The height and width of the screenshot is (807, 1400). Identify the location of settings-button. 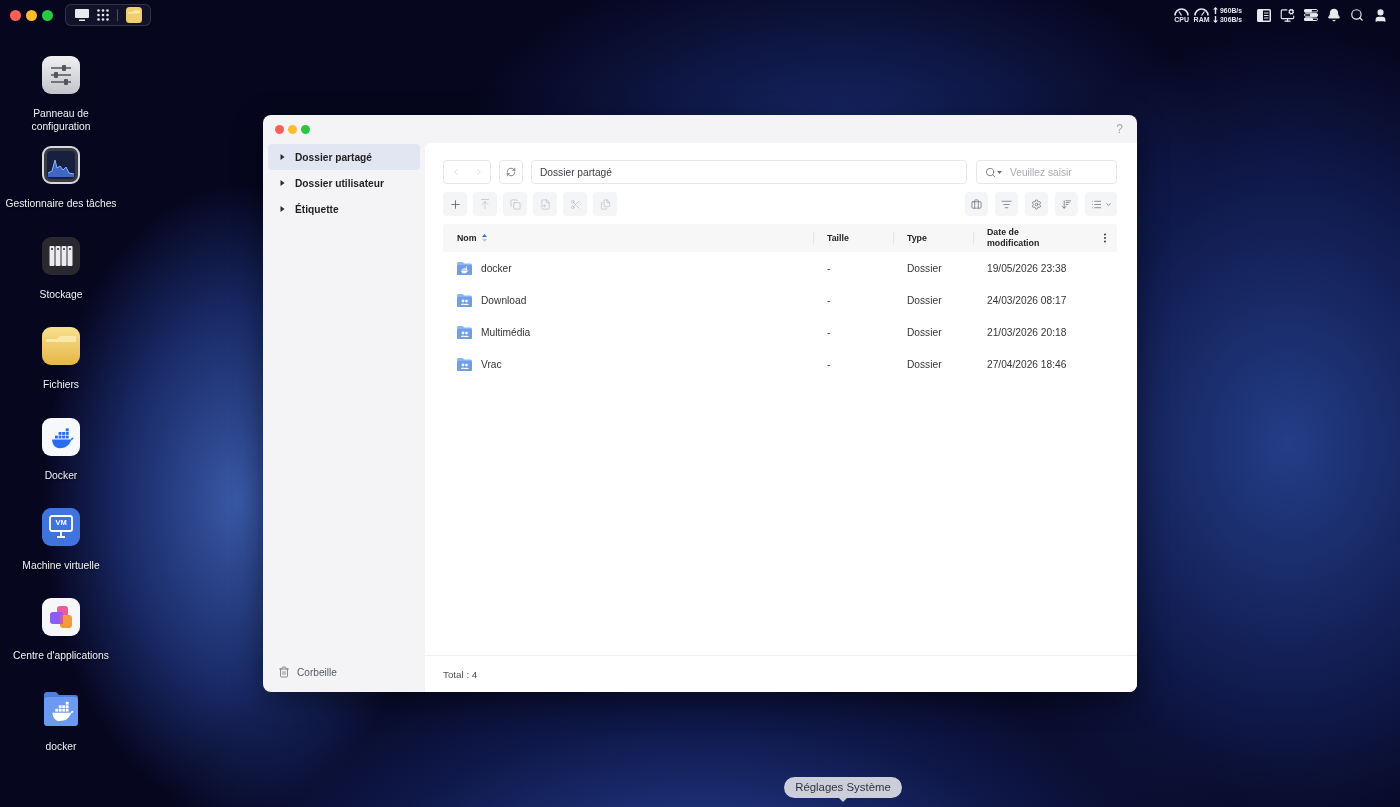
(1036, 204).